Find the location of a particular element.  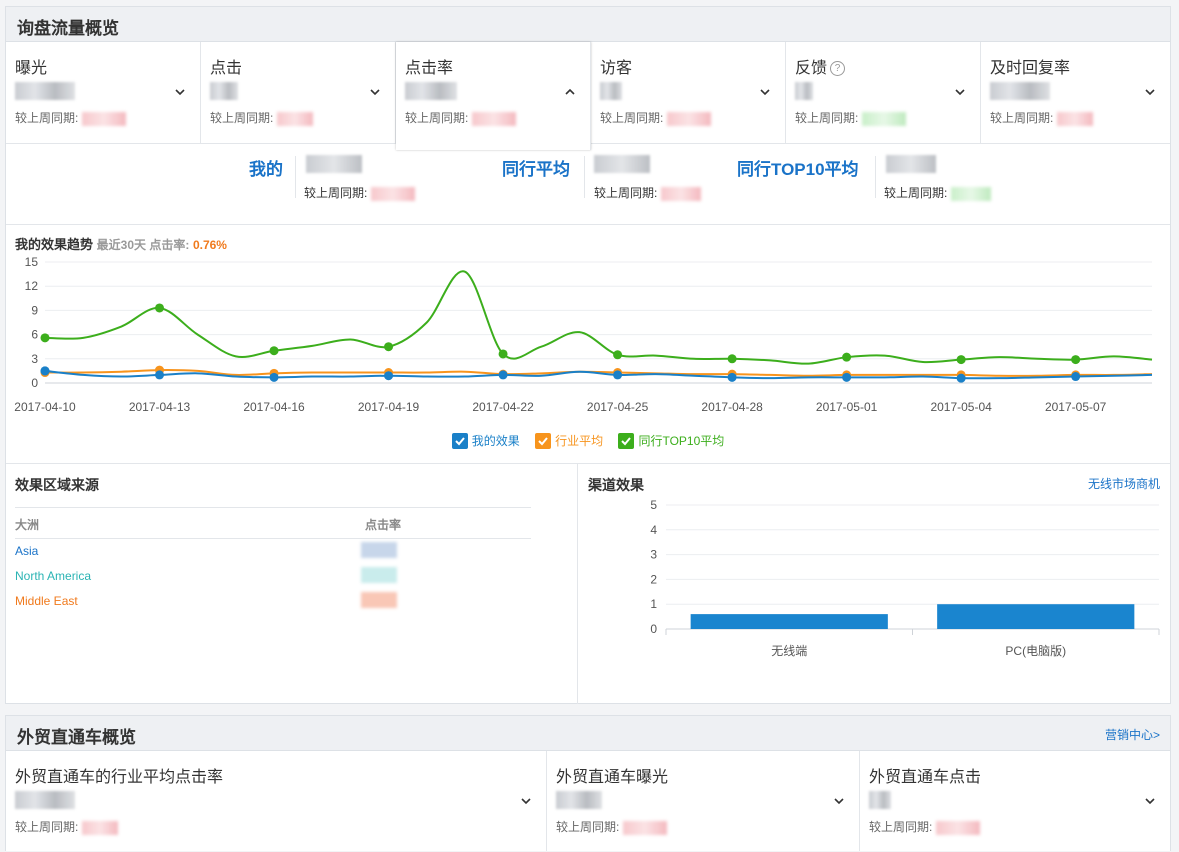

x-category-label: PC(电脑版) is located at coordinates (1035, 651).